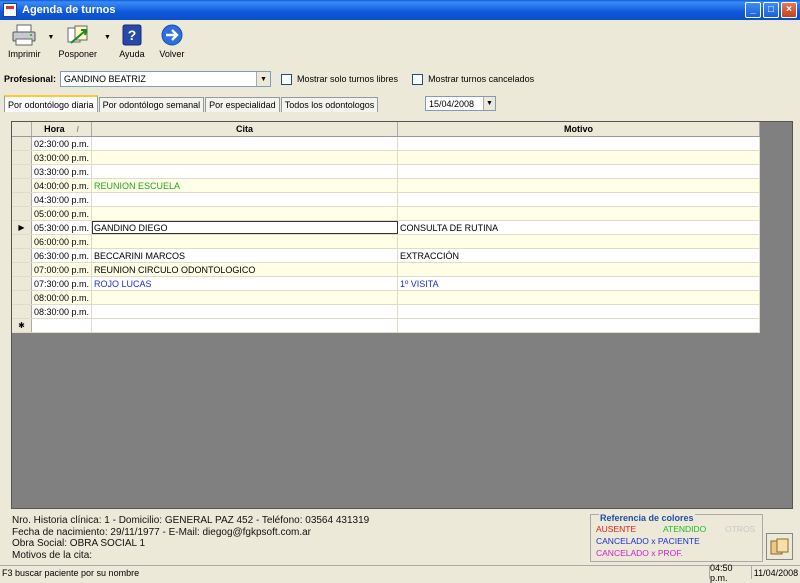 The image size is (800, 583). I want to click on tab-odontologo-semanal: Por odontólogo semanal, so click(151, 104).